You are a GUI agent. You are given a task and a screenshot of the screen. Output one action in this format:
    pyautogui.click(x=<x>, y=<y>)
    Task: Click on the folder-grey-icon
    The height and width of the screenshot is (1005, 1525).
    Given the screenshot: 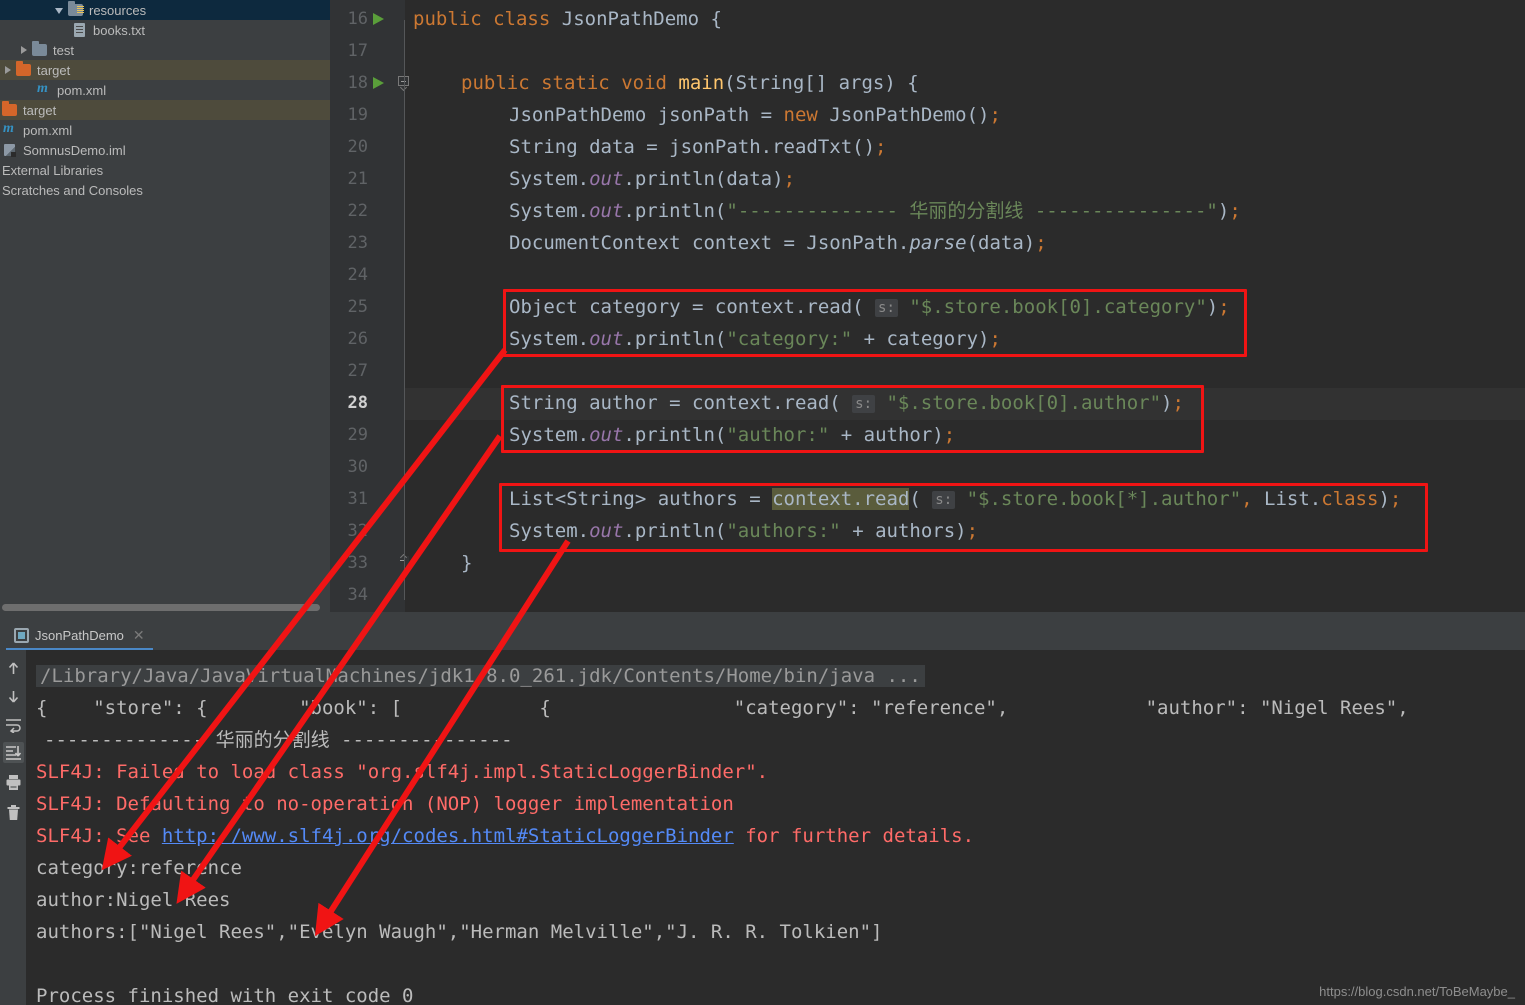 What is the action you would take?
    pyautogui.click(x=40, y=49)
    